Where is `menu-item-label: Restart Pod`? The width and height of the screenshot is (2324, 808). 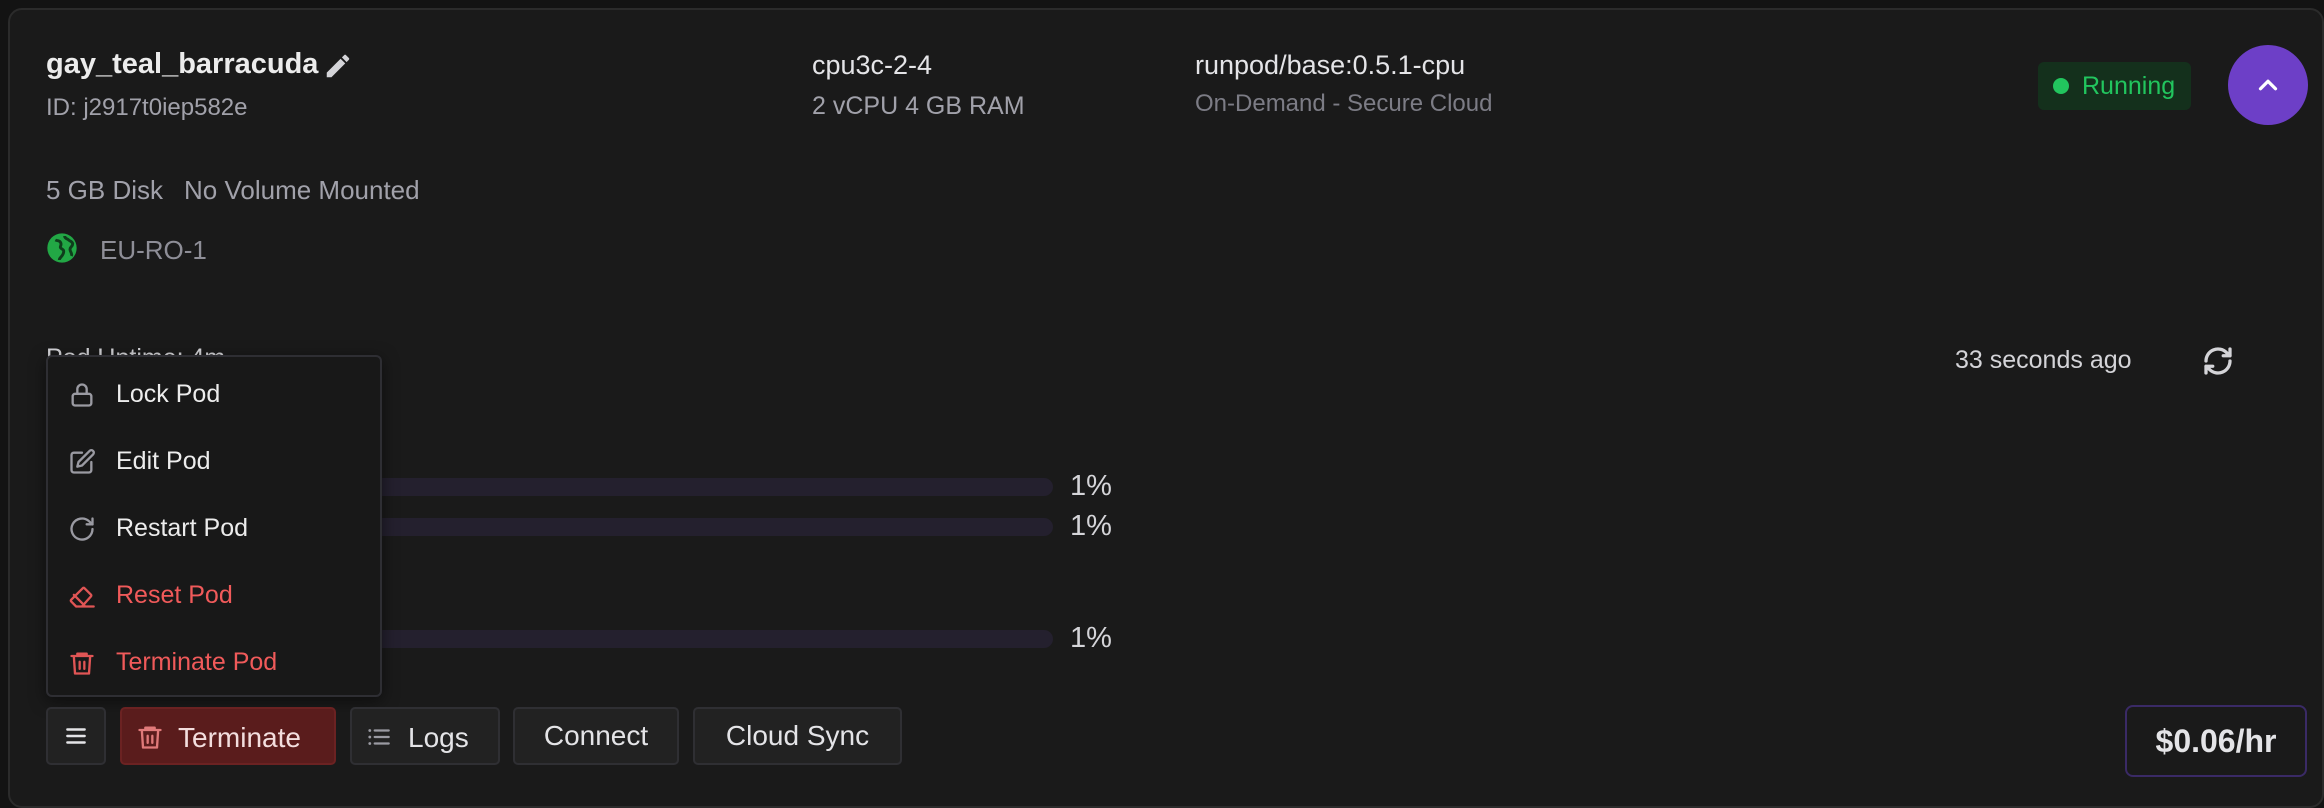
menu-item-label: Restart Pod is located at coordinates (182, 528).